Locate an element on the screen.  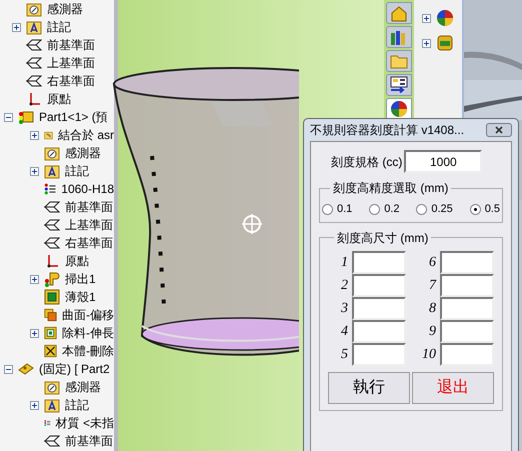
exit-button: 退出 is located at coordinates (453, 388).